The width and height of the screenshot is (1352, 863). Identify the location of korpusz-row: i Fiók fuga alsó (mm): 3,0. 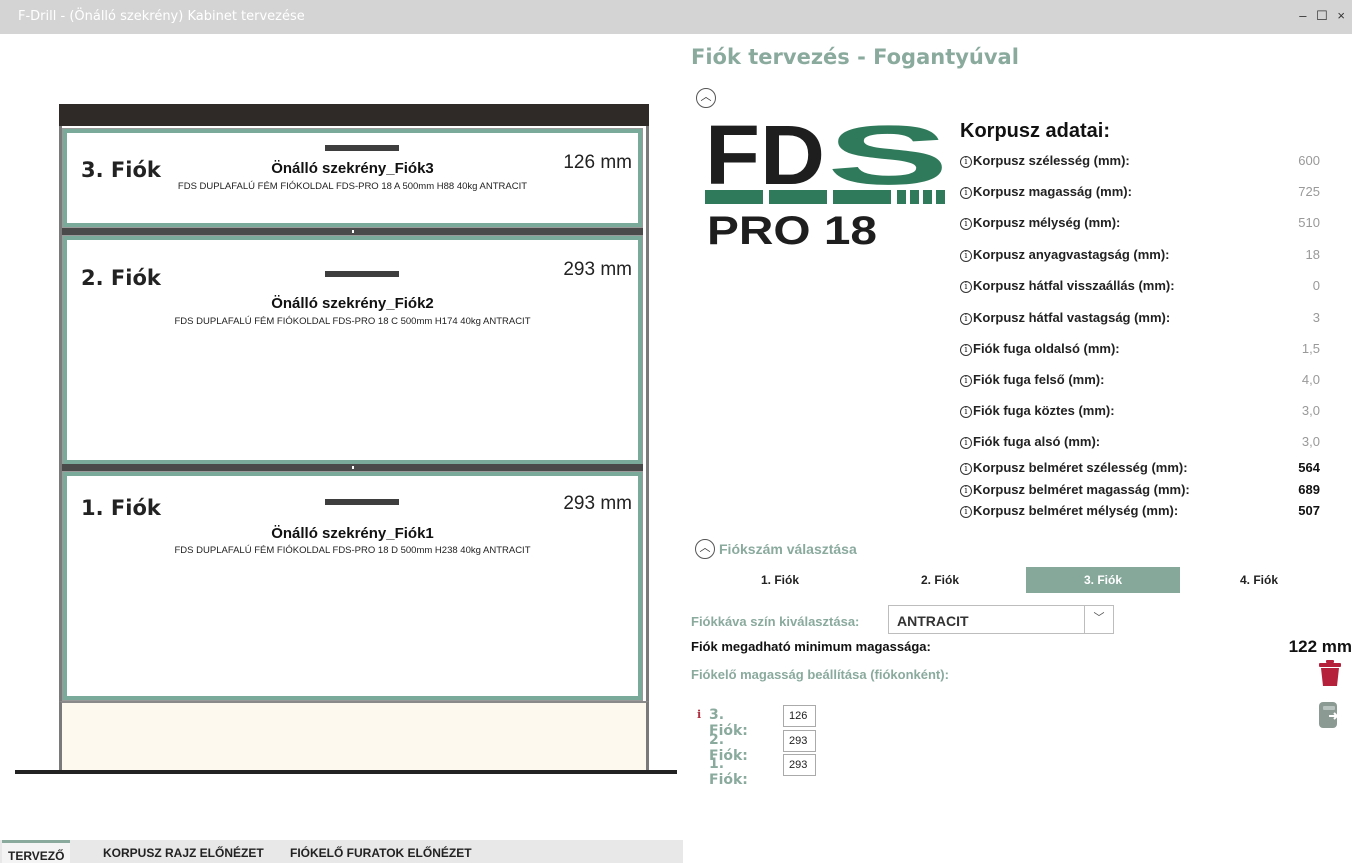
(1140, 444).